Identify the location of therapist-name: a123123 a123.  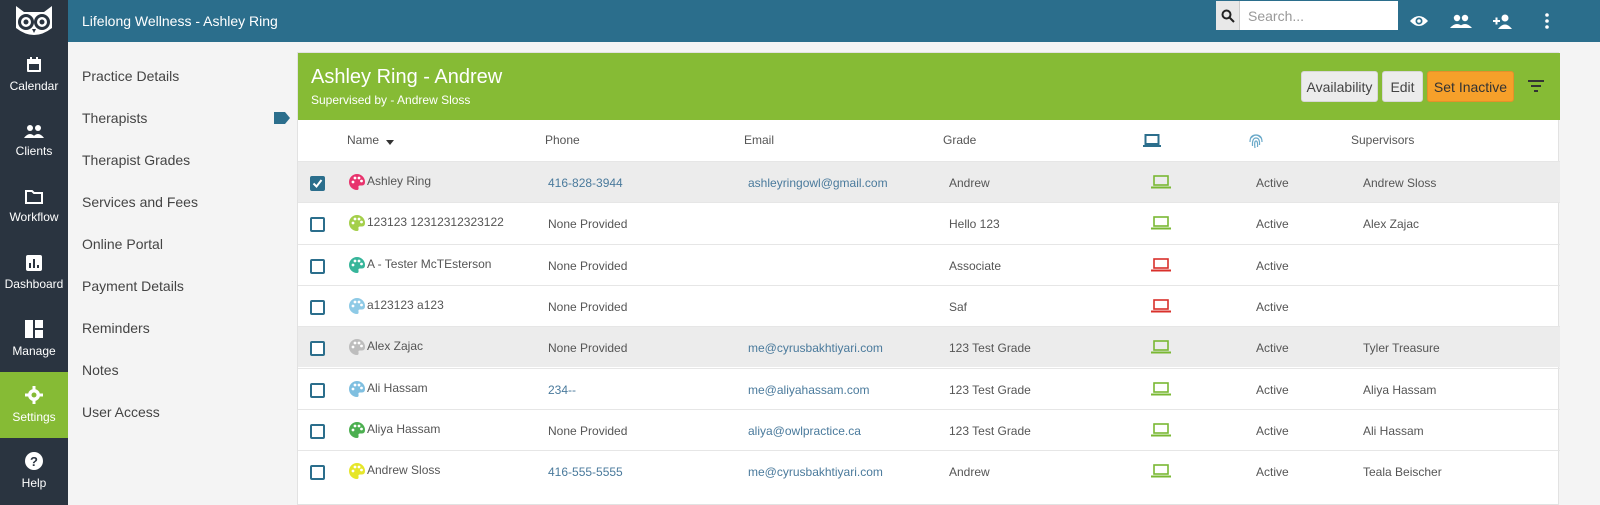
(405, 305).